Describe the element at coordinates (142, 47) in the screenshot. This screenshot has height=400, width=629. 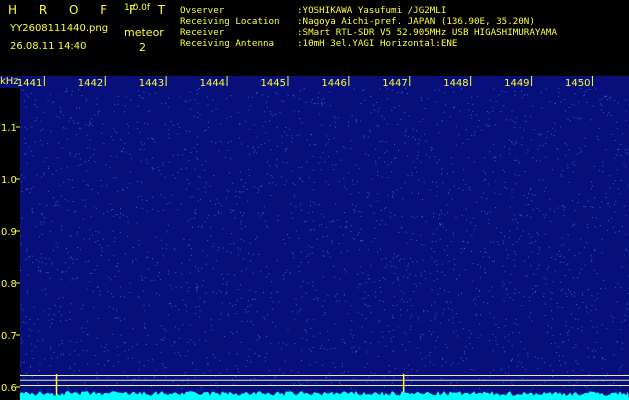
I see `meteor-count: 2` at that location.